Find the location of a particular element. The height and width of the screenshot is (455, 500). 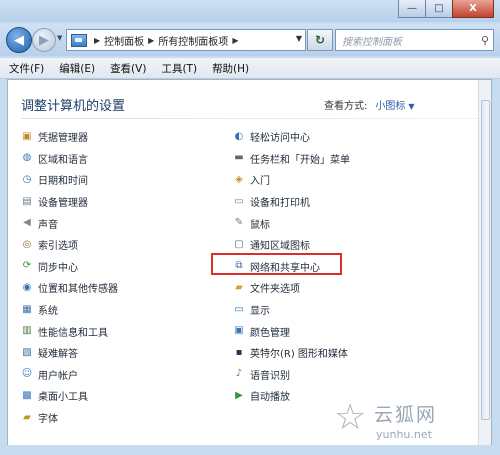

control-panel-item-label: 设备管理器 is located at coordinates (63, 201).